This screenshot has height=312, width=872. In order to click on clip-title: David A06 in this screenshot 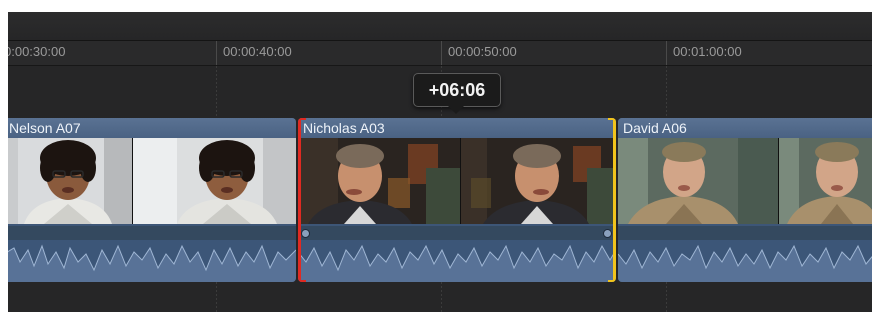, I will do `click(745, 128)`.